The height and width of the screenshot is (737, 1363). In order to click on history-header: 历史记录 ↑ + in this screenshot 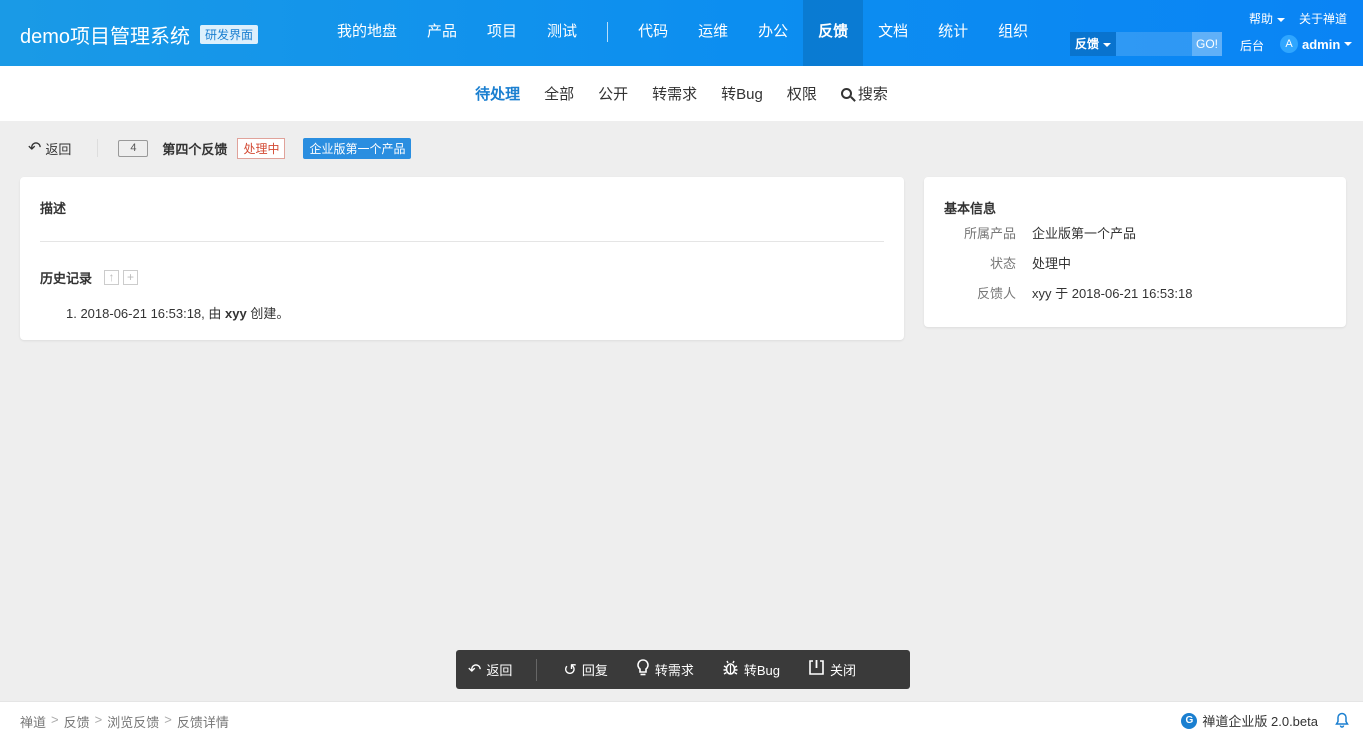, I will do `click(91, 277)`.